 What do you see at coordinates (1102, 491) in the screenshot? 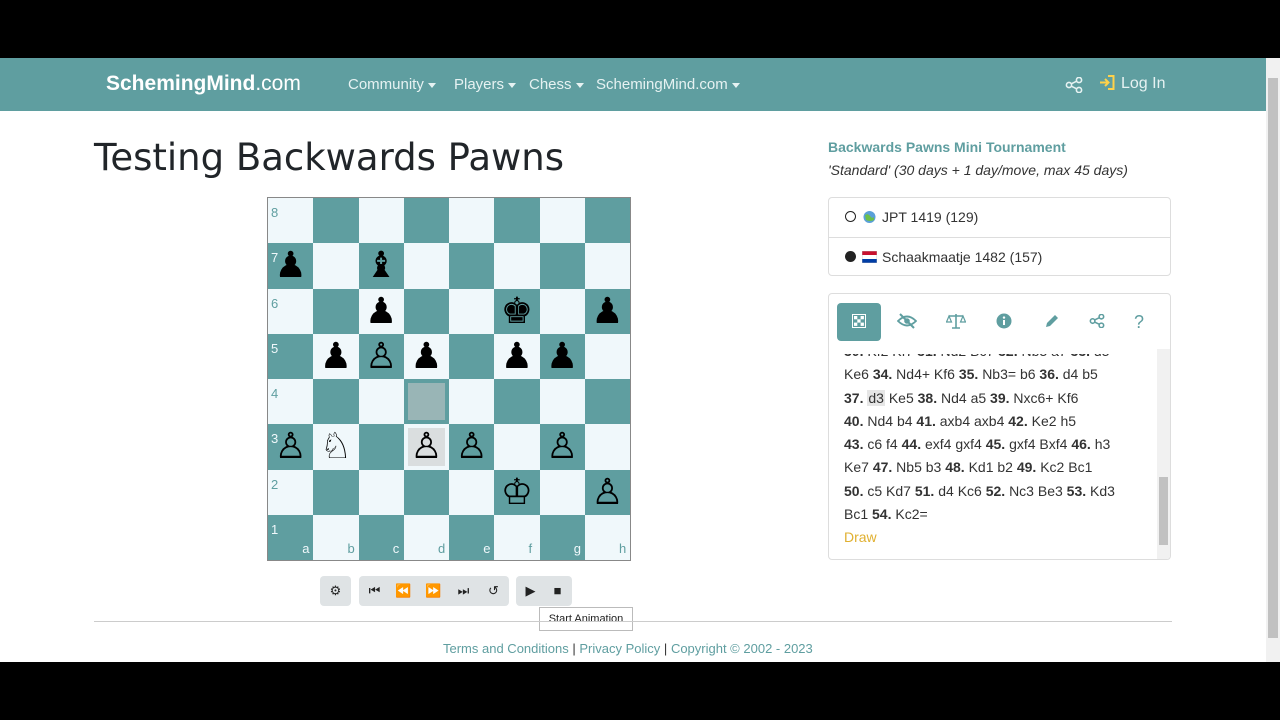
I see `move: Kd3` at bounding box center [1102, 491].